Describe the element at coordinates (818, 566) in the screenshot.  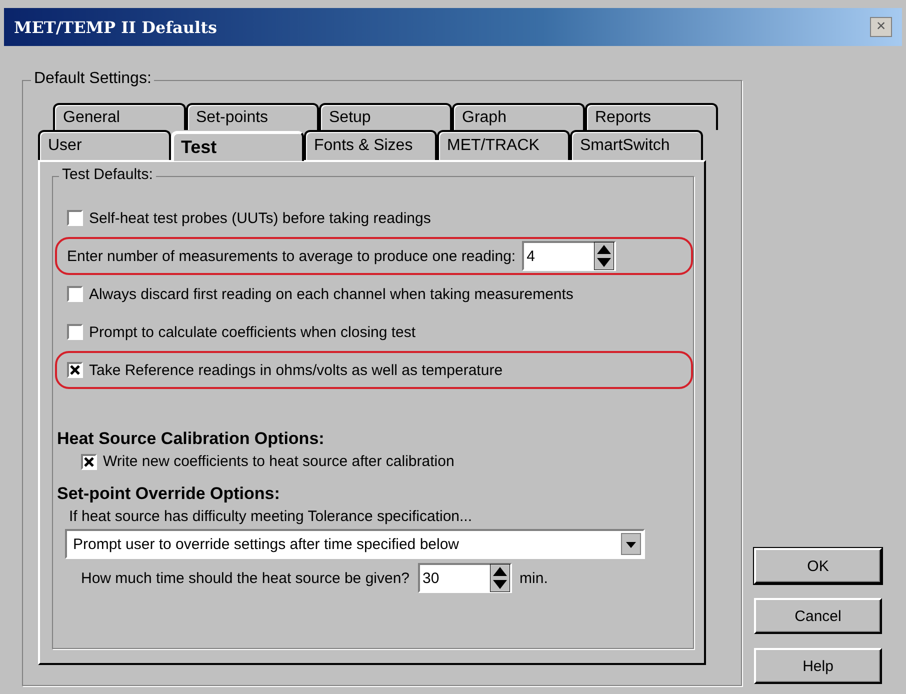
I see `dialog-button: OK` at that location.